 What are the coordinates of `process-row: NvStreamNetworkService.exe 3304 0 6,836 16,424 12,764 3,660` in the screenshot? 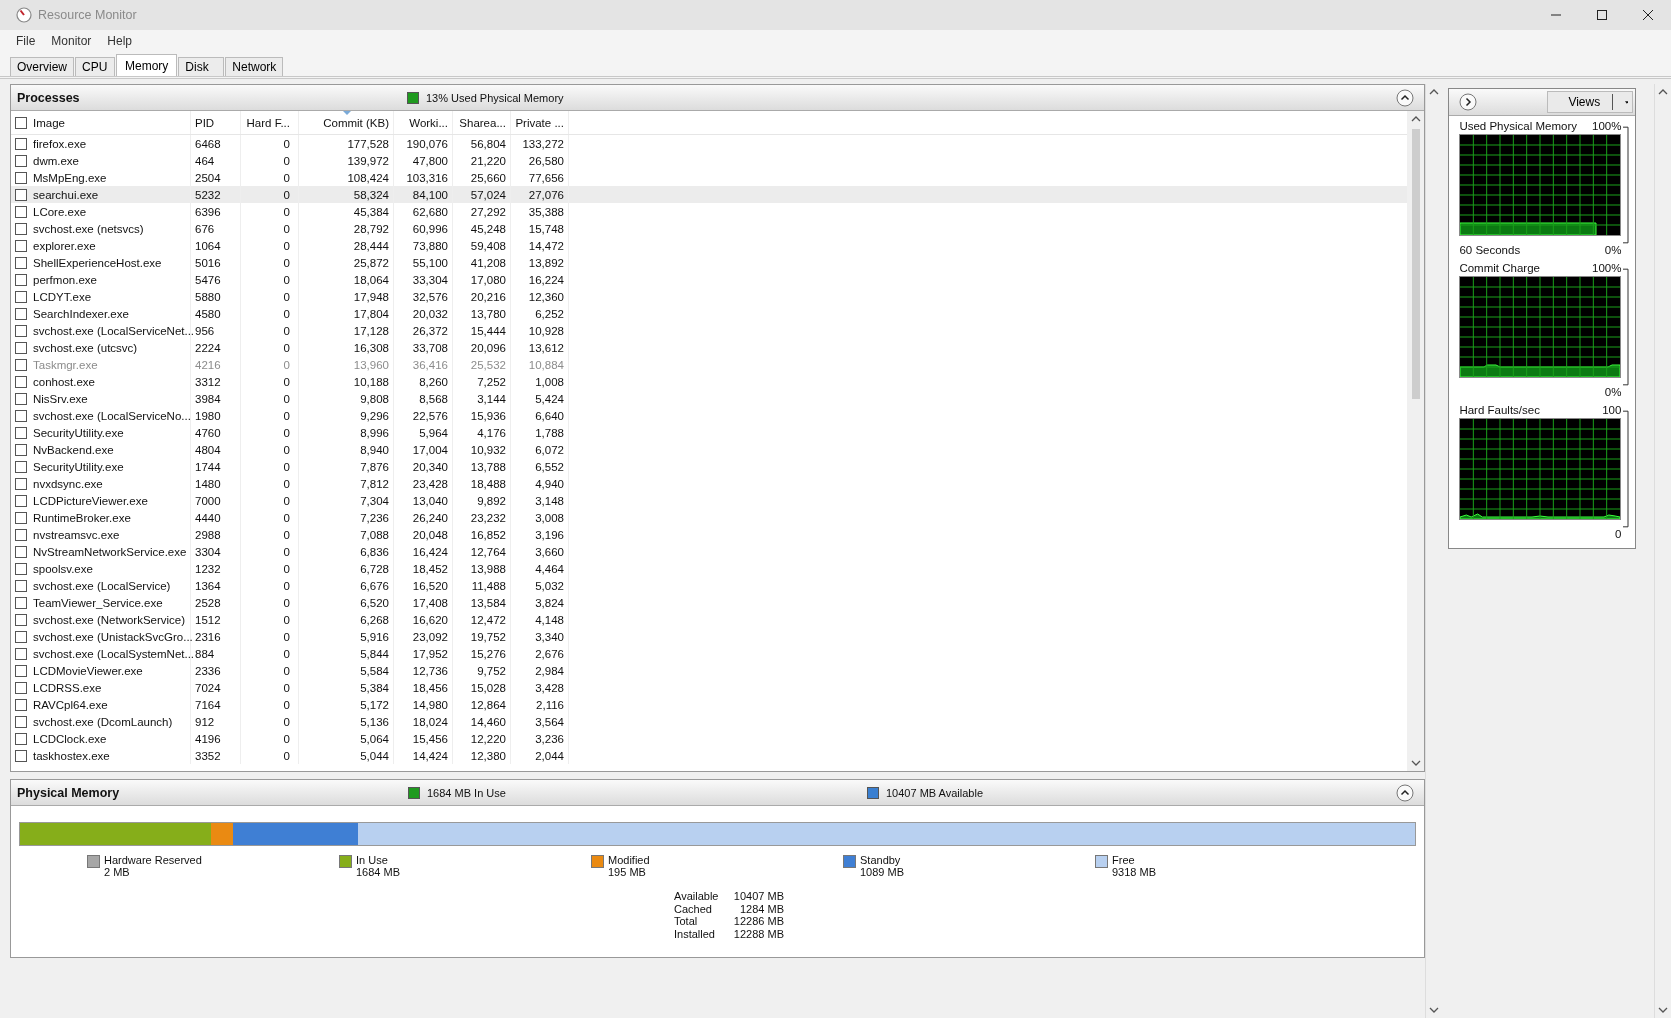 It's located at (709, 551).